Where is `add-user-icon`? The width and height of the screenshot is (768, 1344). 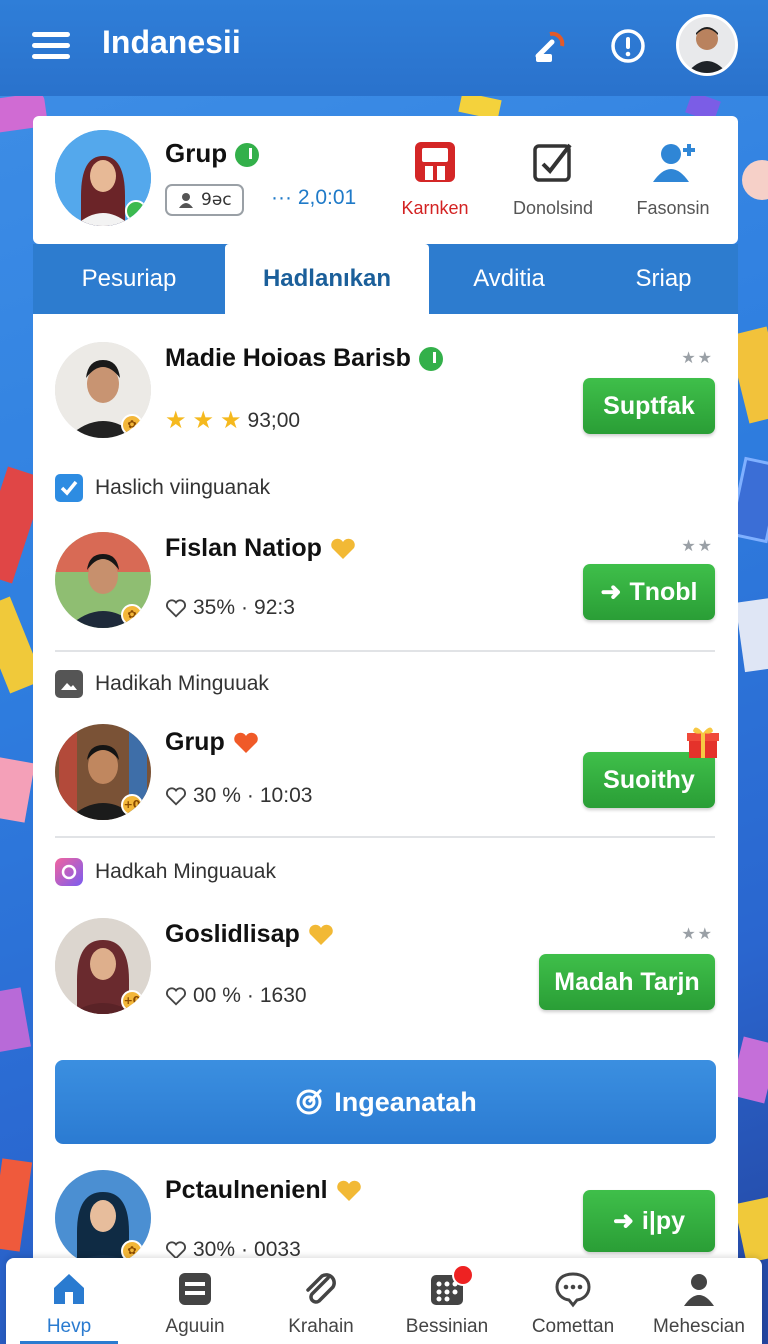 add-user-icon is located at coordinates (673, 162).